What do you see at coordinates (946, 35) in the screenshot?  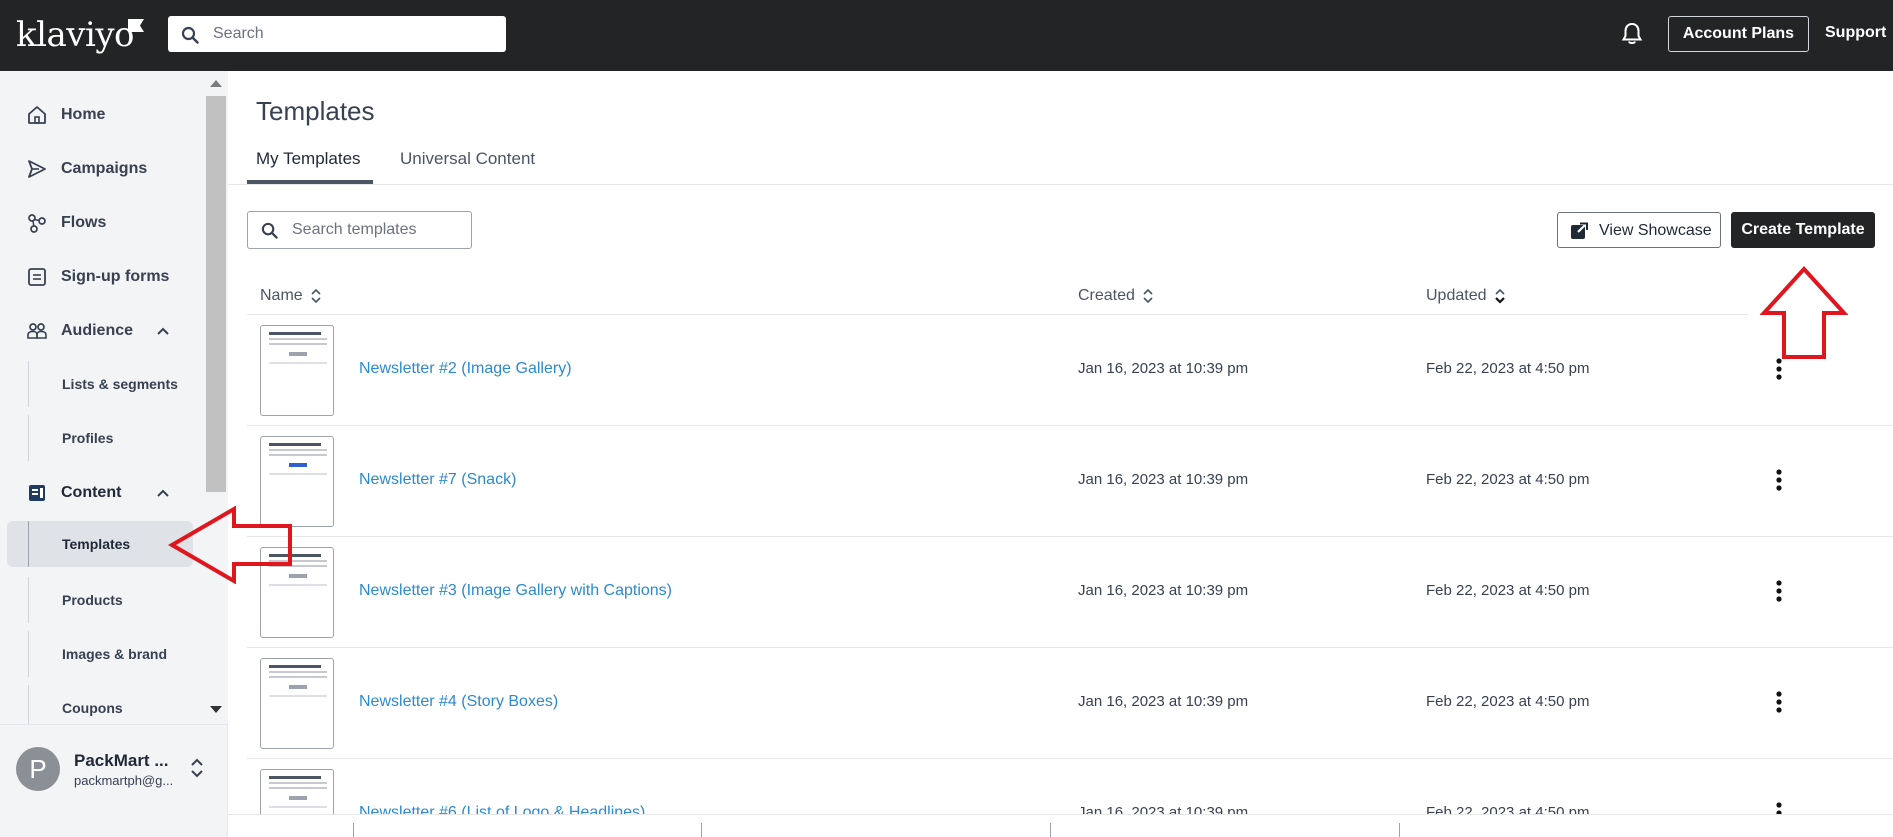 I see `top-bar: klaviyo Account Plans Support` at bounding box center [946, 35].